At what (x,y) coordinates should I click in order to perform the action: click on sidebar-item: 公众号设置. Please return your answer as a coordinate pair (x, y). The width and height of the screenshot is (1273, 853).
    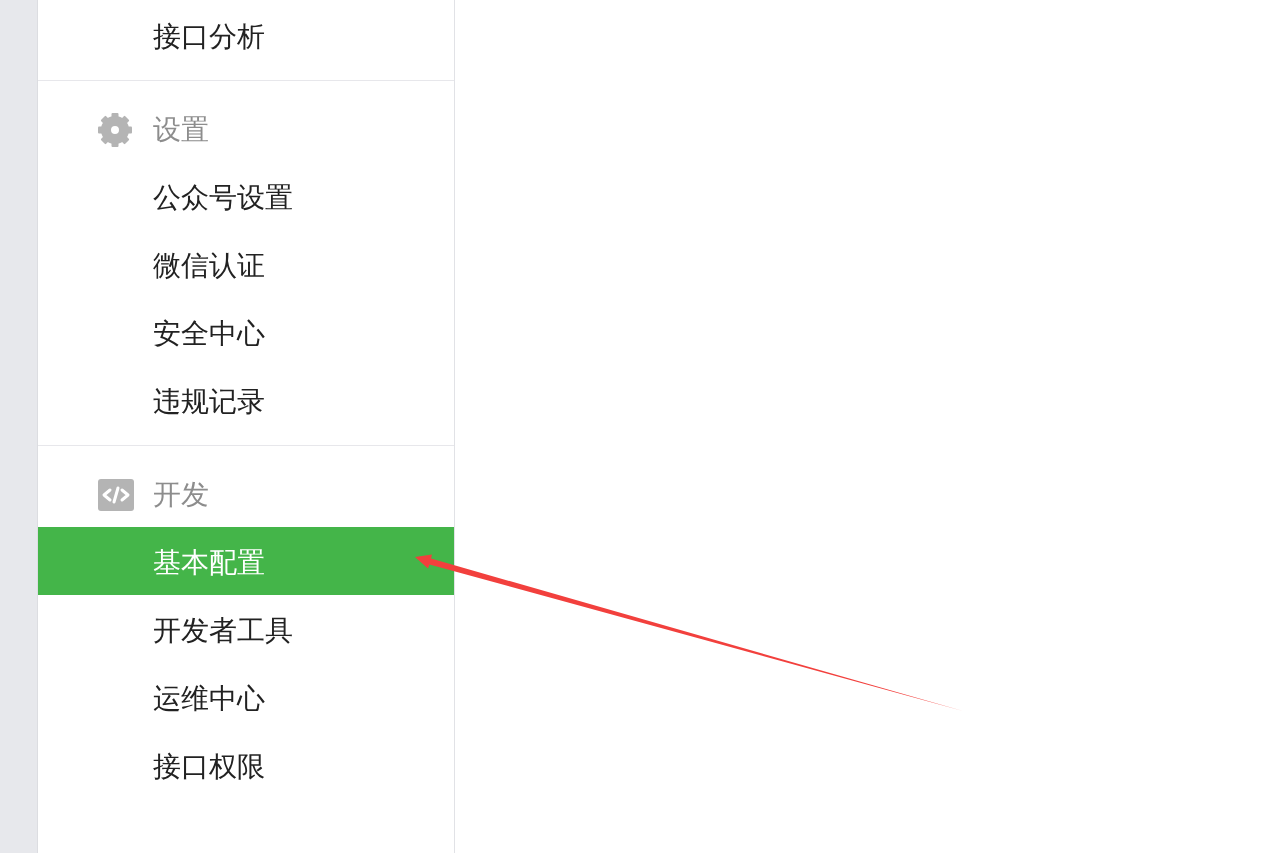
    Looking at the image, I should click on (246, 196).